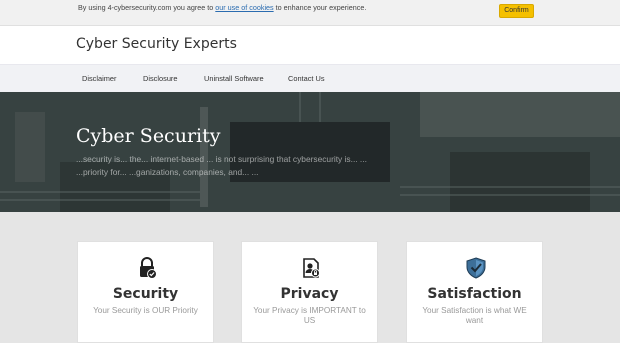 The height and width of the screenshot is (343, 620). What do you see at coordinates (145, 310) in the screenshot?
I see `feature-subtitle-security: Your Security is OUR Priority` at bounding box center [145, 310].